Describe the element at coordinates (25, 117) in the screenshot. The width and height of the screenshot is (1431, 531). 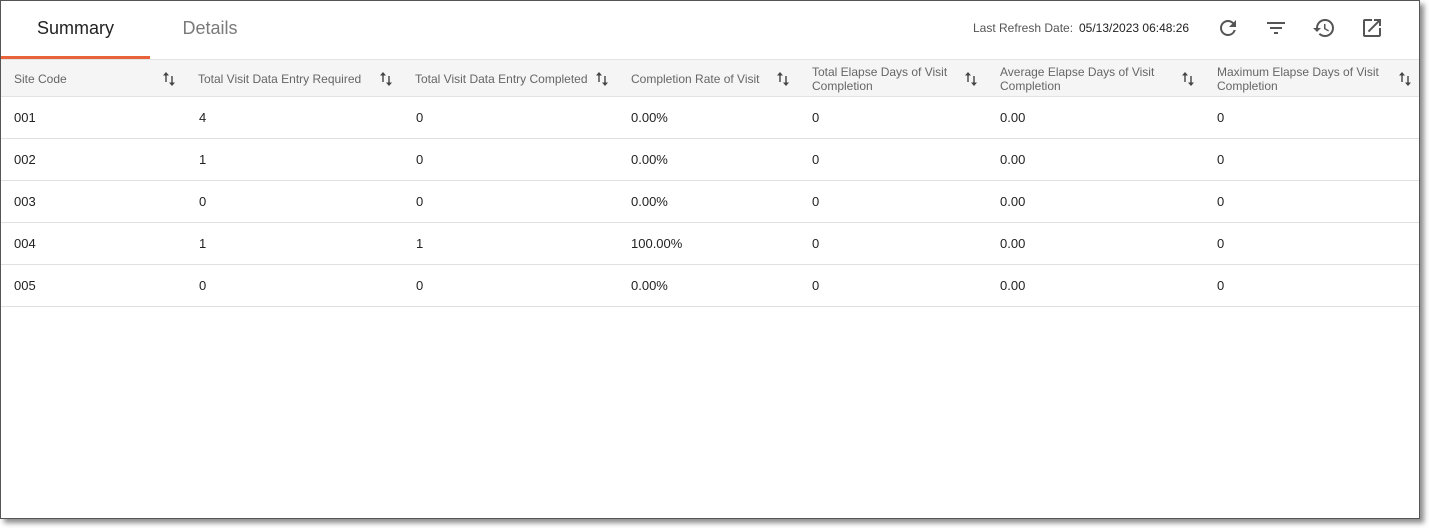
I see `cell-site-code: 001` at that location.